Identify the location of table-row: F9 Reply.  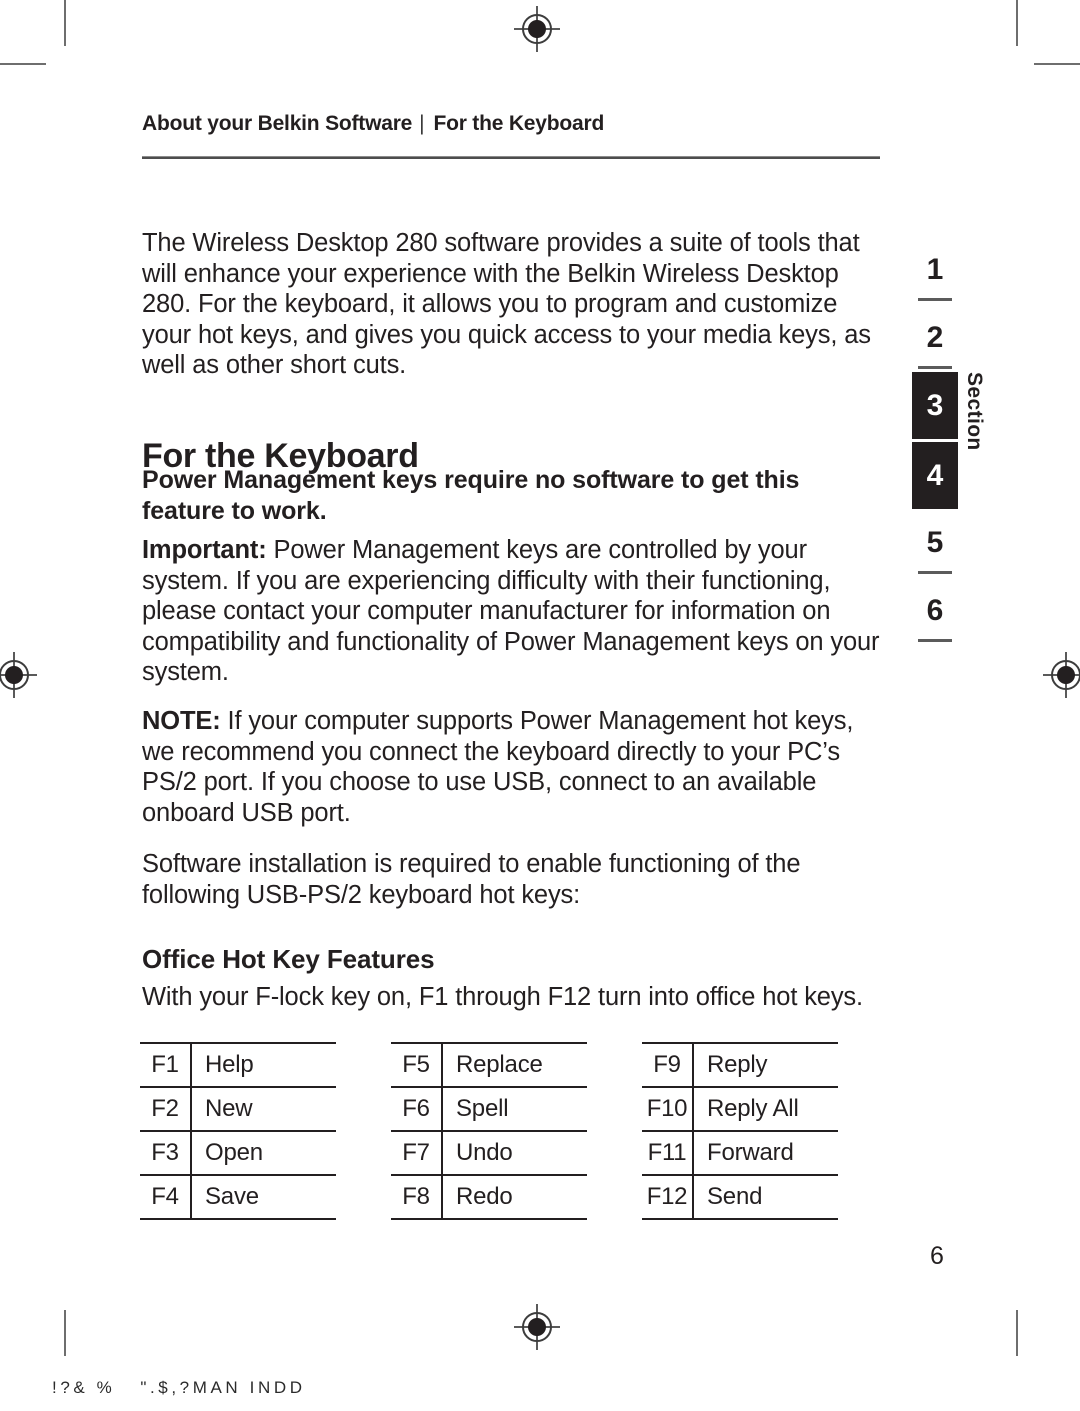
(740, 1064).